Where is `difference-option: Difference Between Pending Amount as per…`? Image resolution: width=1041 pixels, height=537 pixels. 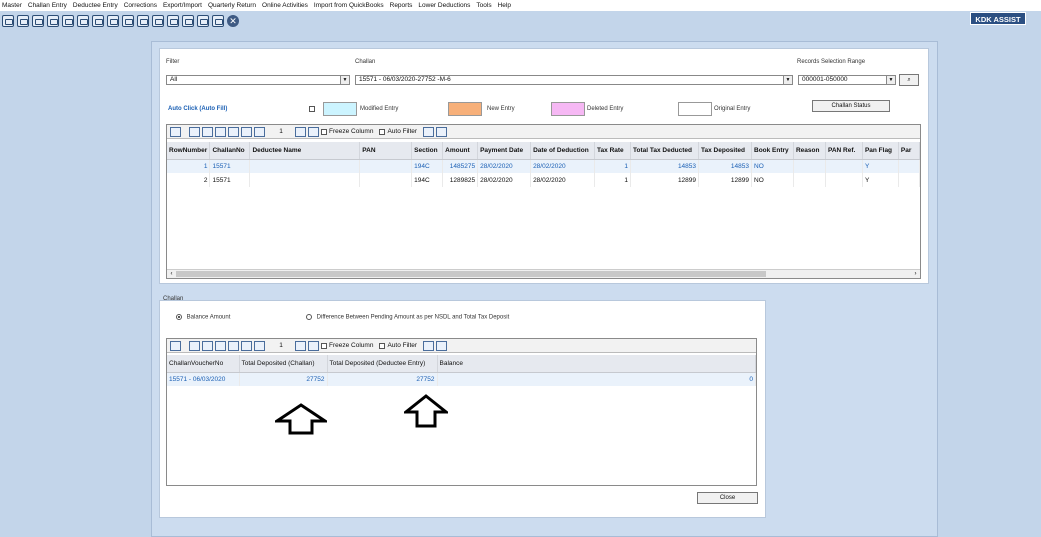
difference-option: Difference Between Pending Amount as per… is located at coordinates (407, 317).